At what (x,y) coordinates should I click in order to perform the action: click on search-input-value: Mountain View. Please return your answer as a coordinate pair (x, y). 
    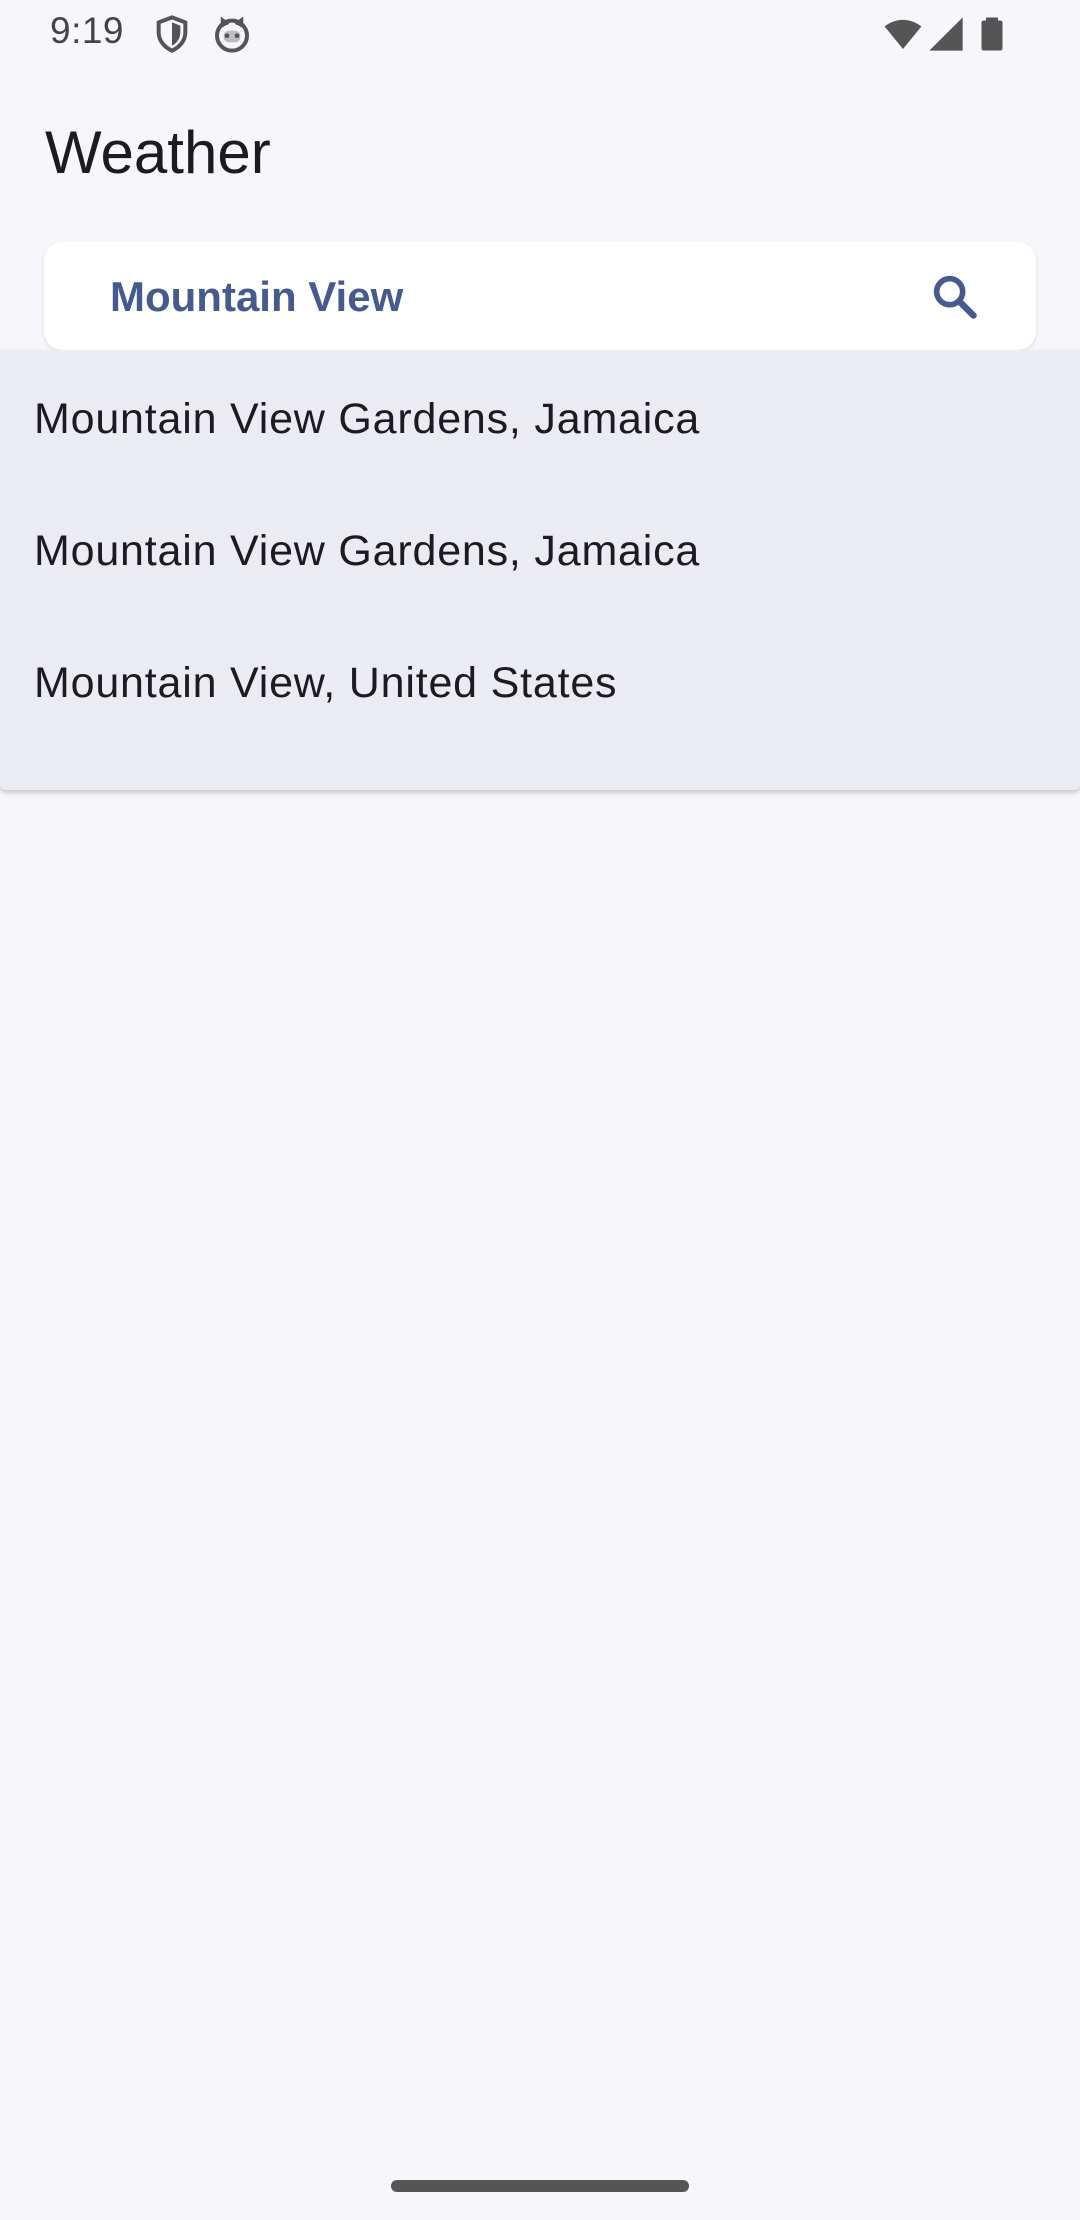
    Looking at the image, I should click on (256, 297).